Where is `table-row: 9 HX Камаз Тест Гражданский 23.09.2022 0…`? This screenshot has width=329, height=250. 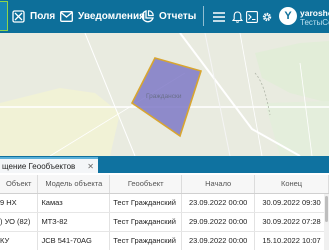 table-row: 9 HX Камаз Тест Гражданский 23.09.2022 0… is located at coordinates (164, 203).